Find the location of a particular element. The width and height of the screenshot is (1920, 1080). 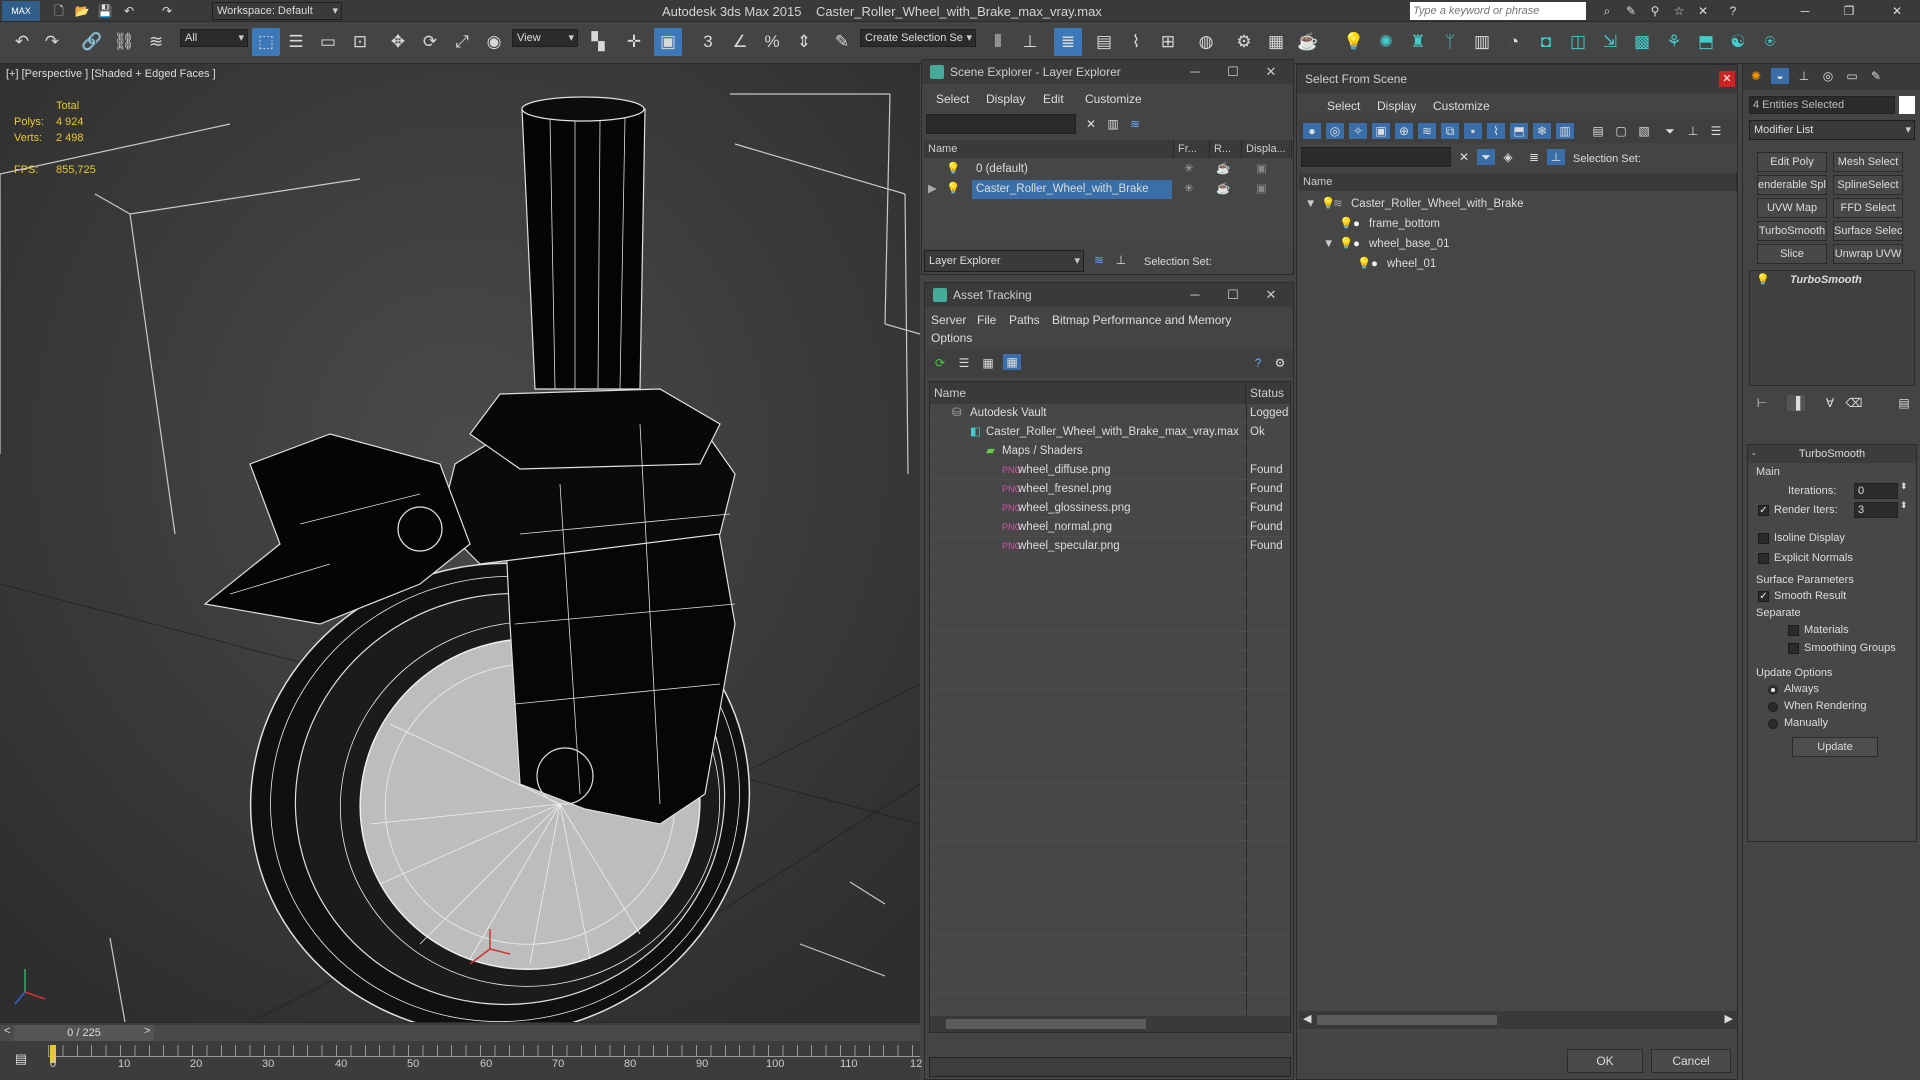

asset-path-field is located at coordinates (1110, 1067).